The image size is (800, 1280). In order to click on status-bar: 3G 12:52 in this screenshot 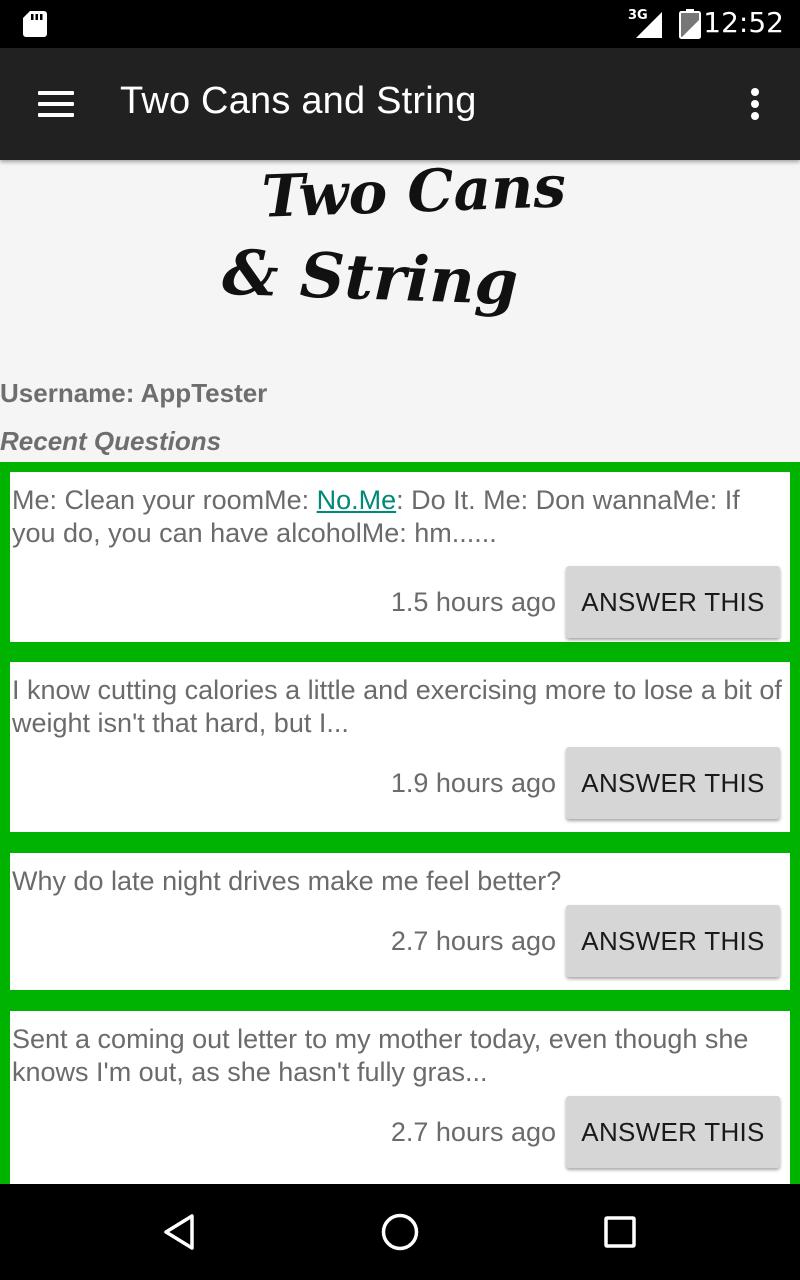, I will do `click(400, 24)`.